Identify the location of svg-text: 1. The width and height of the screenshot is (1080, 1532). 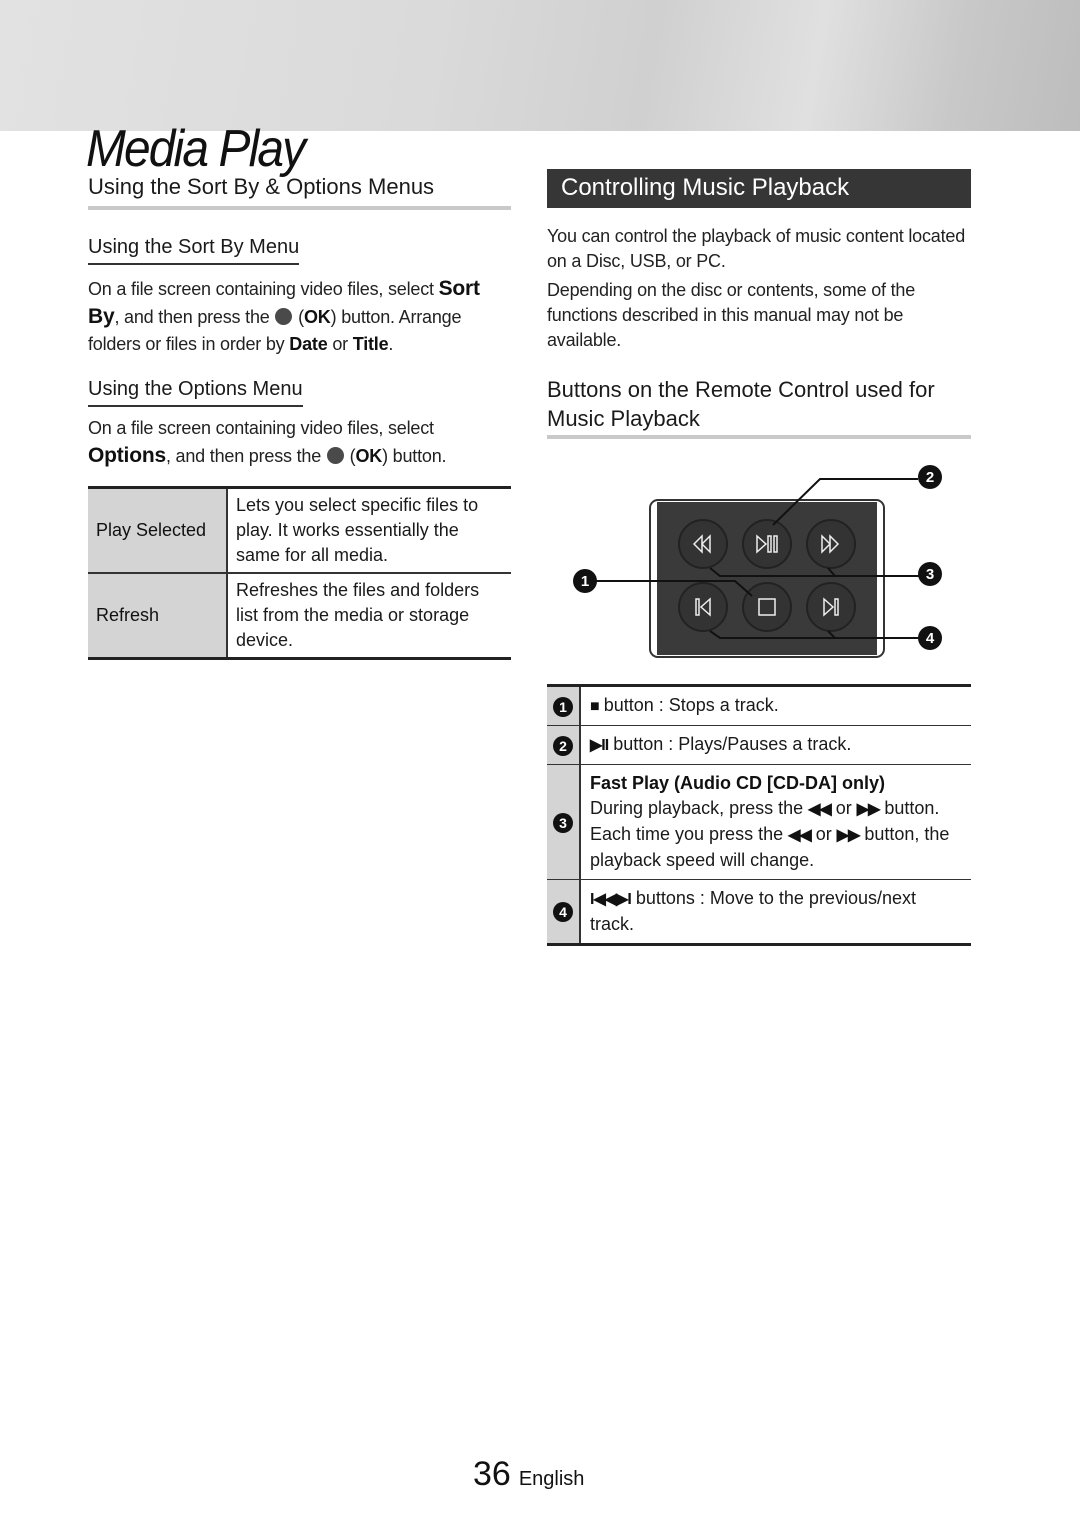
(585, 581).